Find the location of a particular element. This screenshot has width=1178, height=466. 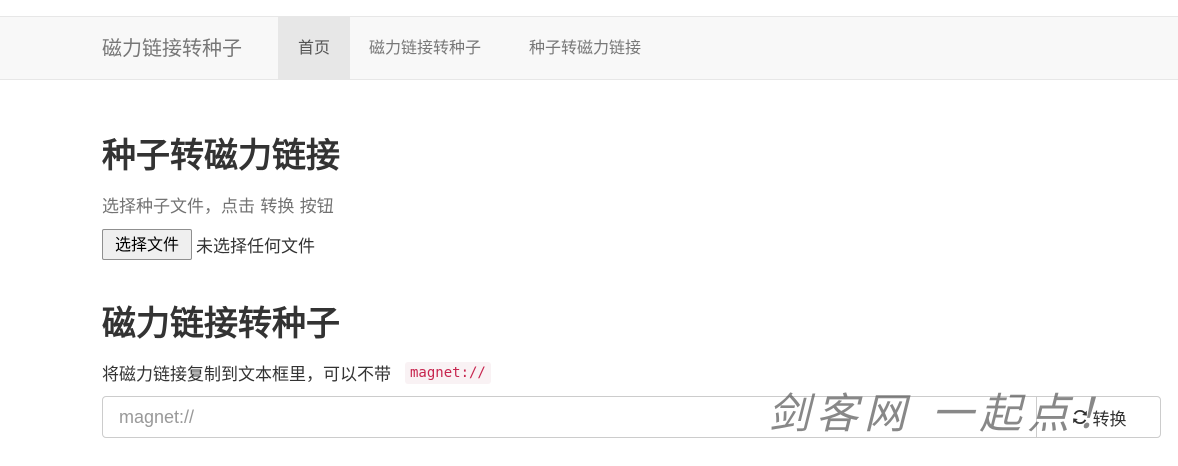

magnet-input-group: 转换 is located at coordinates (631, 417).